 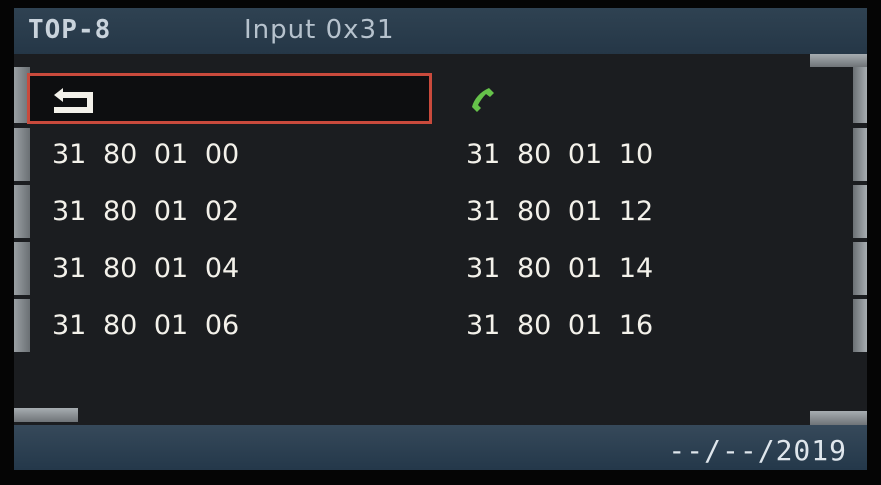 What do you see at coordinates (145, 211) in the screenshot?
I see `list-item: 31 80 01 02` at bounding box center [145, 211].